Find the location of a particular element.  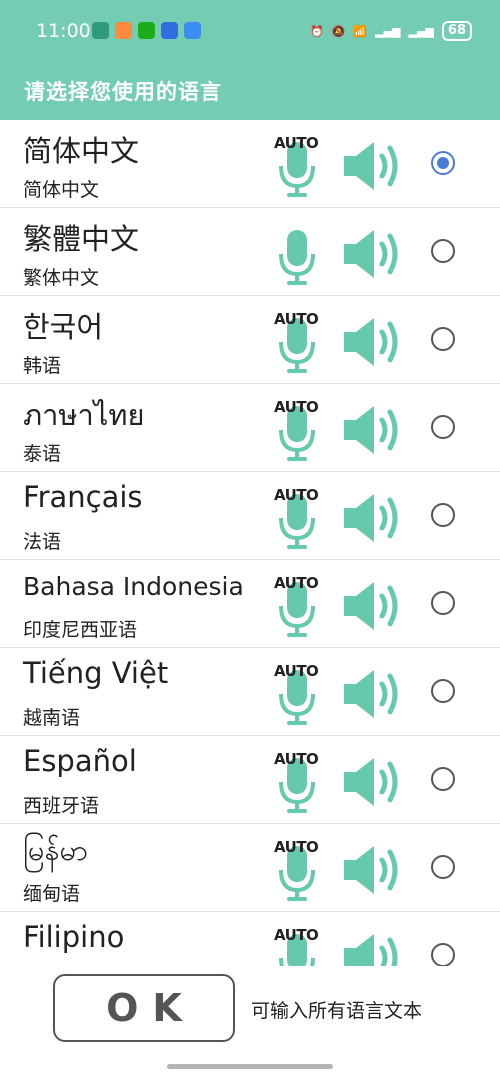

status-time: 11:00 is located at coordinates (63, 31).